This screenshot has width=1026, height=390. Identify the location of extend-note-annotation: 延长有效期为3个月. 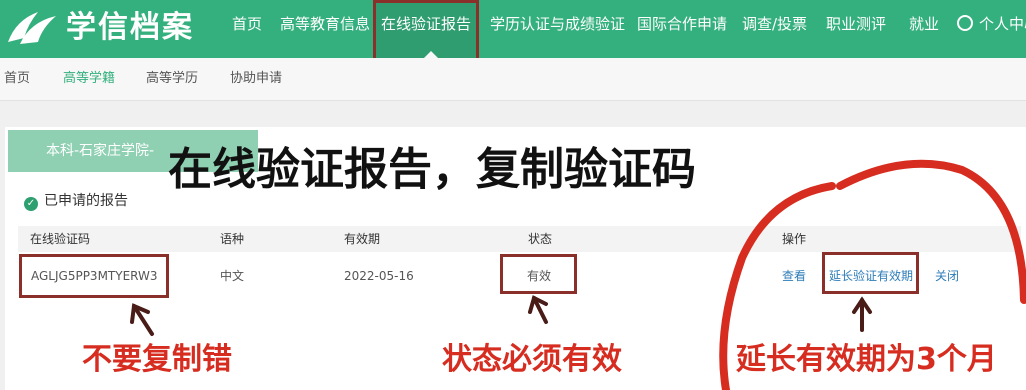
(866, 359).